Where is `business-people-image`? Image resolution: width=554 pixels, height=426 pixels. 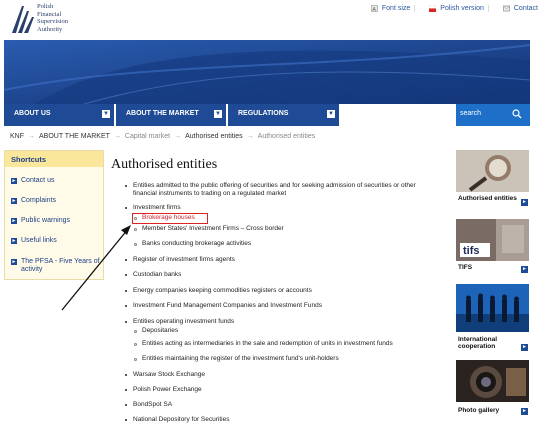 business-people-image is located at coordinates (492, 308).